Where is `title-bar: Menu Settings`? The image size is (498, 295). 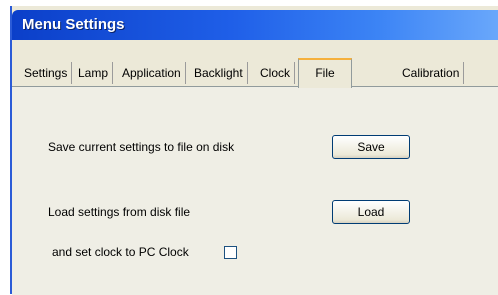 title-bar: Menu Settings is located at coordinates (255, 25).